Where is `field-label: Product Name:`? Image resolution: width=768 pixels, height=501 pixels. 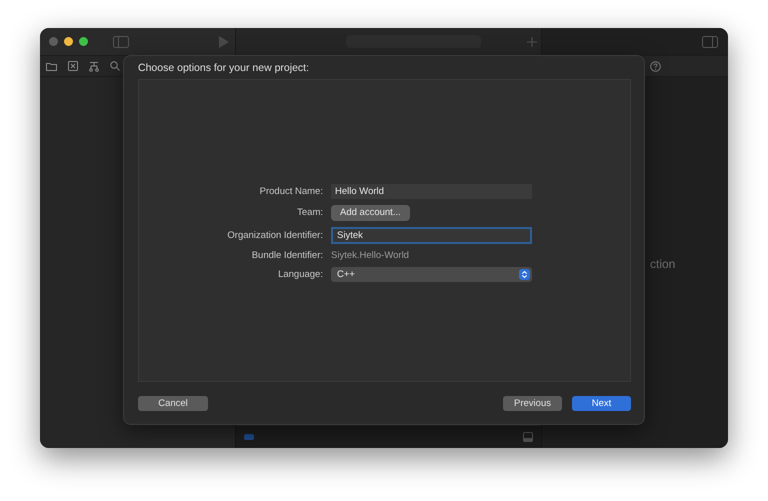 field-label: Product Name: is located at coordinates (290, 191).